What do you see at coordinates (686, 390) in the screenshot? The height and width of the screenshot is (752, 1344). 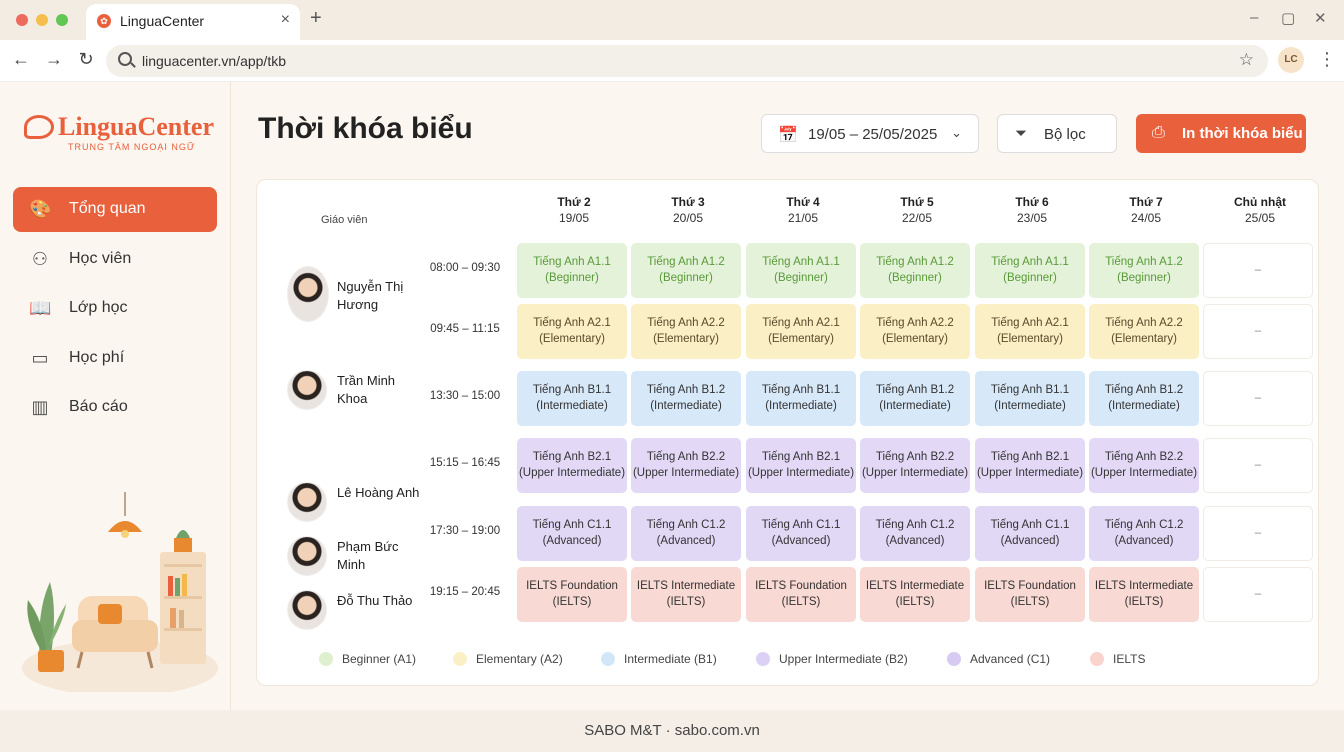 I see `class-name: Tiếng Anh B1.2` at bounding box center [686, 390].